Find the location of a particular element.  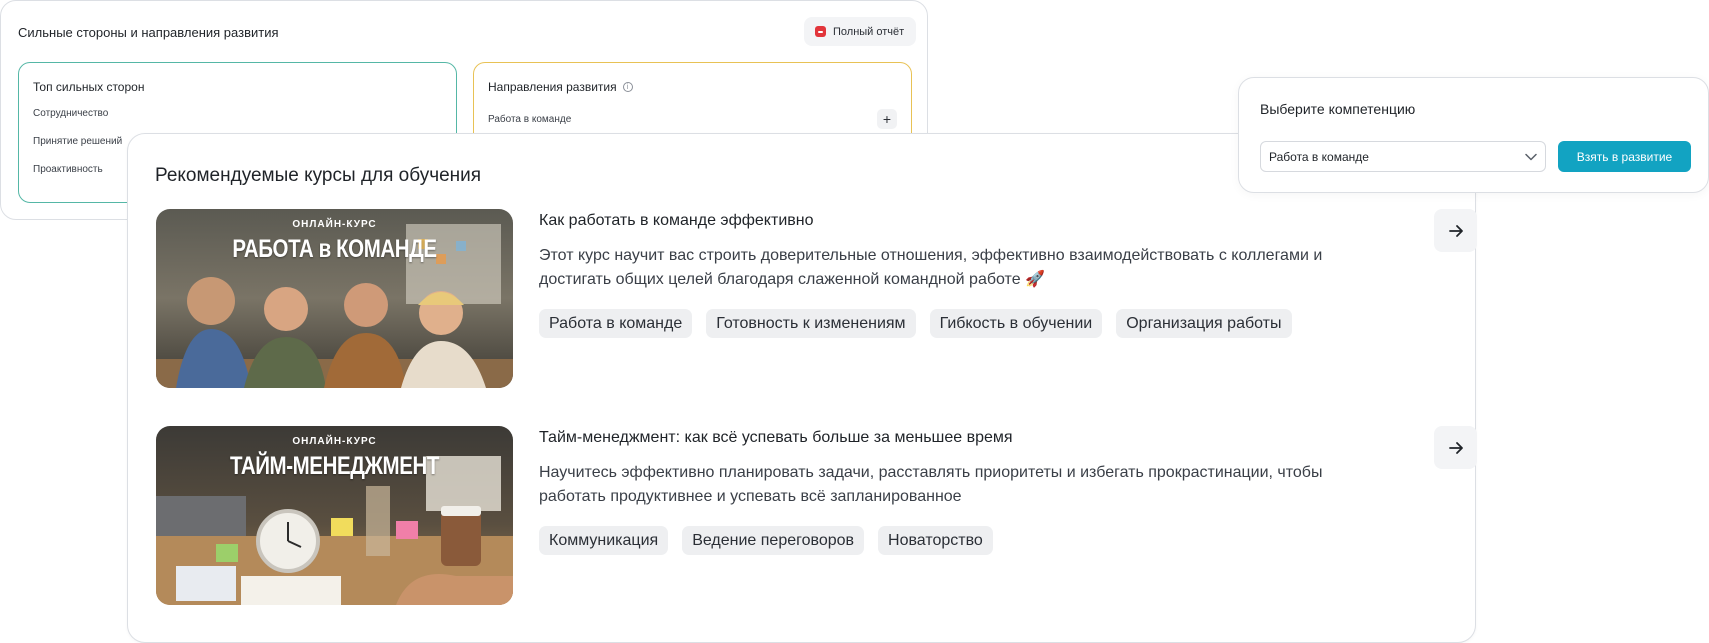

add-development-button: + is located at coordinates (887, 119).